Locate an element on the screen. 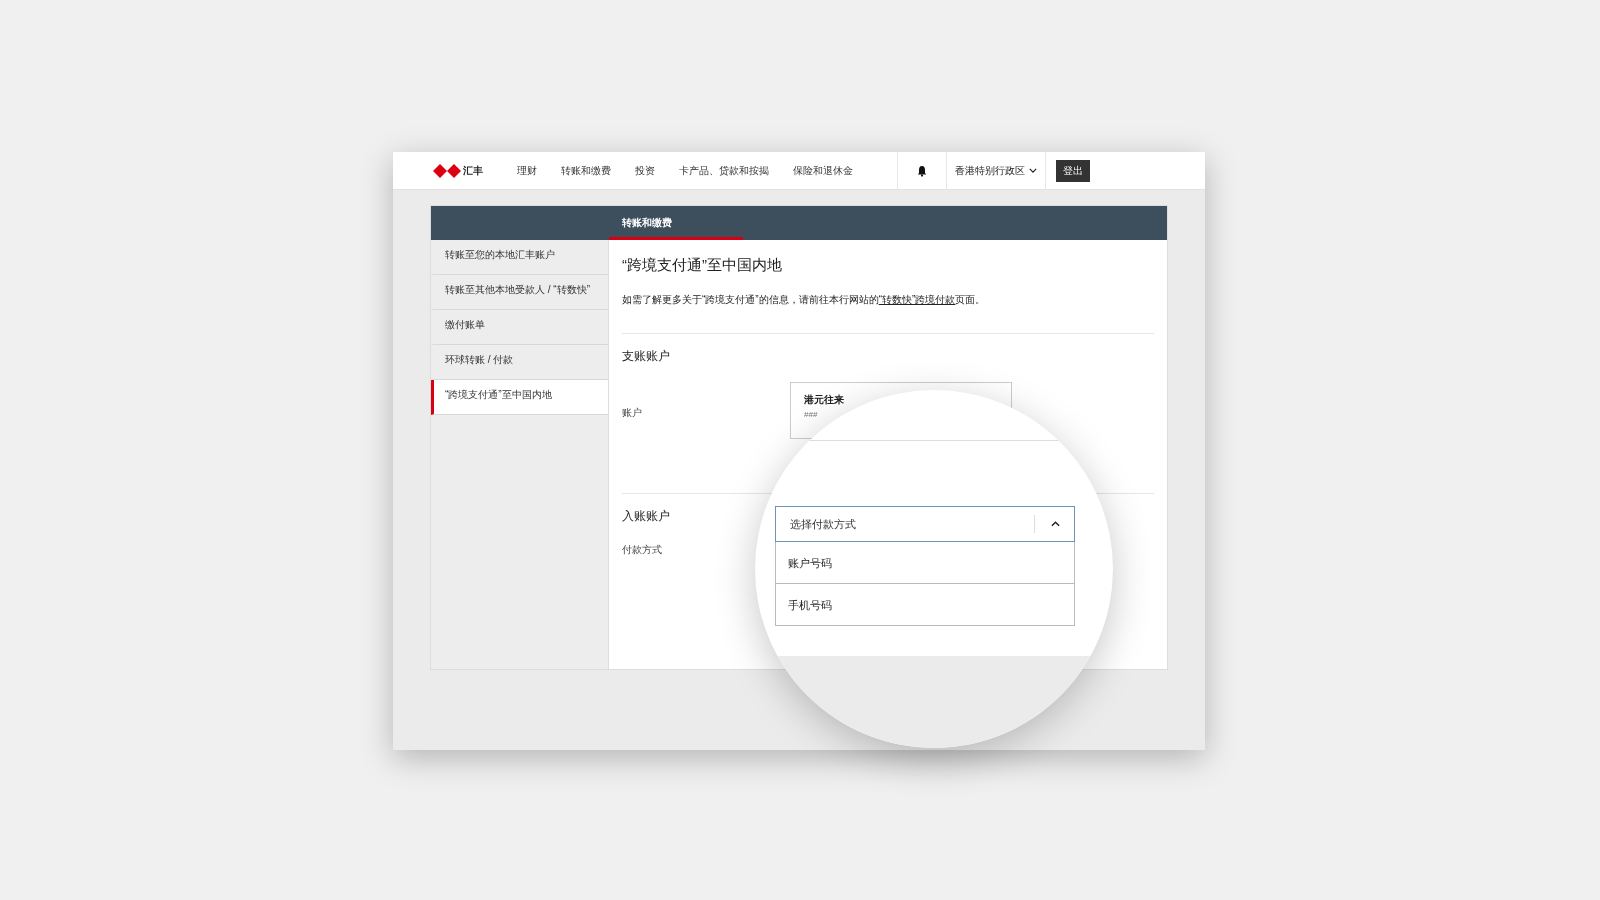 Image resolution: width=1600 pixels, height=900 pixels. dropdown-option: 账户号码 is located at coordinates (925, 563).